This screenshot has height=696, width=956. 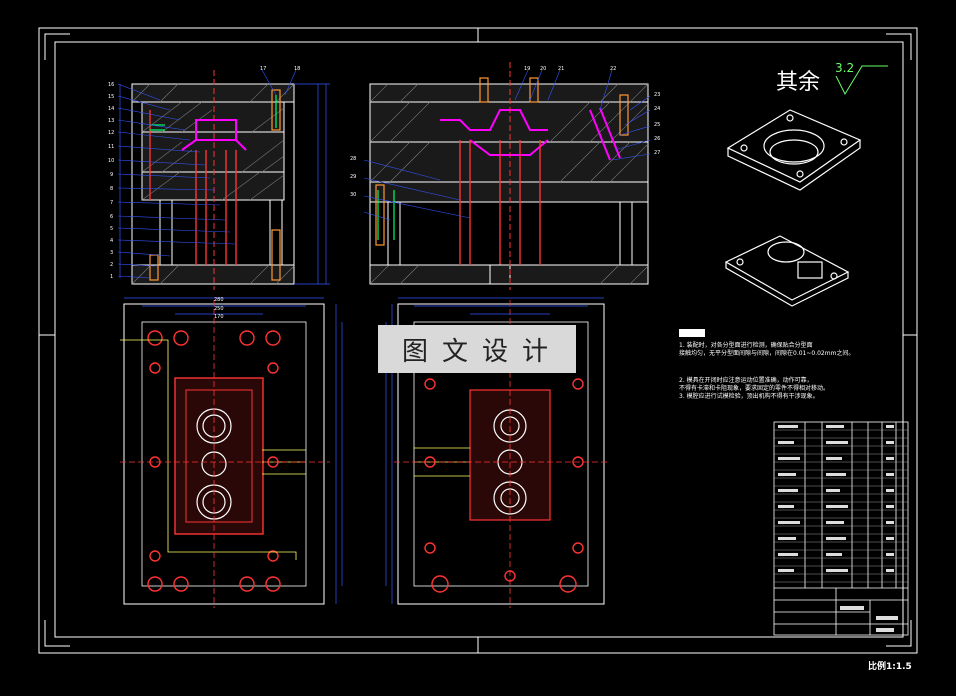 What do you see at coordinates (111, 147) in the screenshot?
I see `svg-text: 11` at bounding box center [111, 147].